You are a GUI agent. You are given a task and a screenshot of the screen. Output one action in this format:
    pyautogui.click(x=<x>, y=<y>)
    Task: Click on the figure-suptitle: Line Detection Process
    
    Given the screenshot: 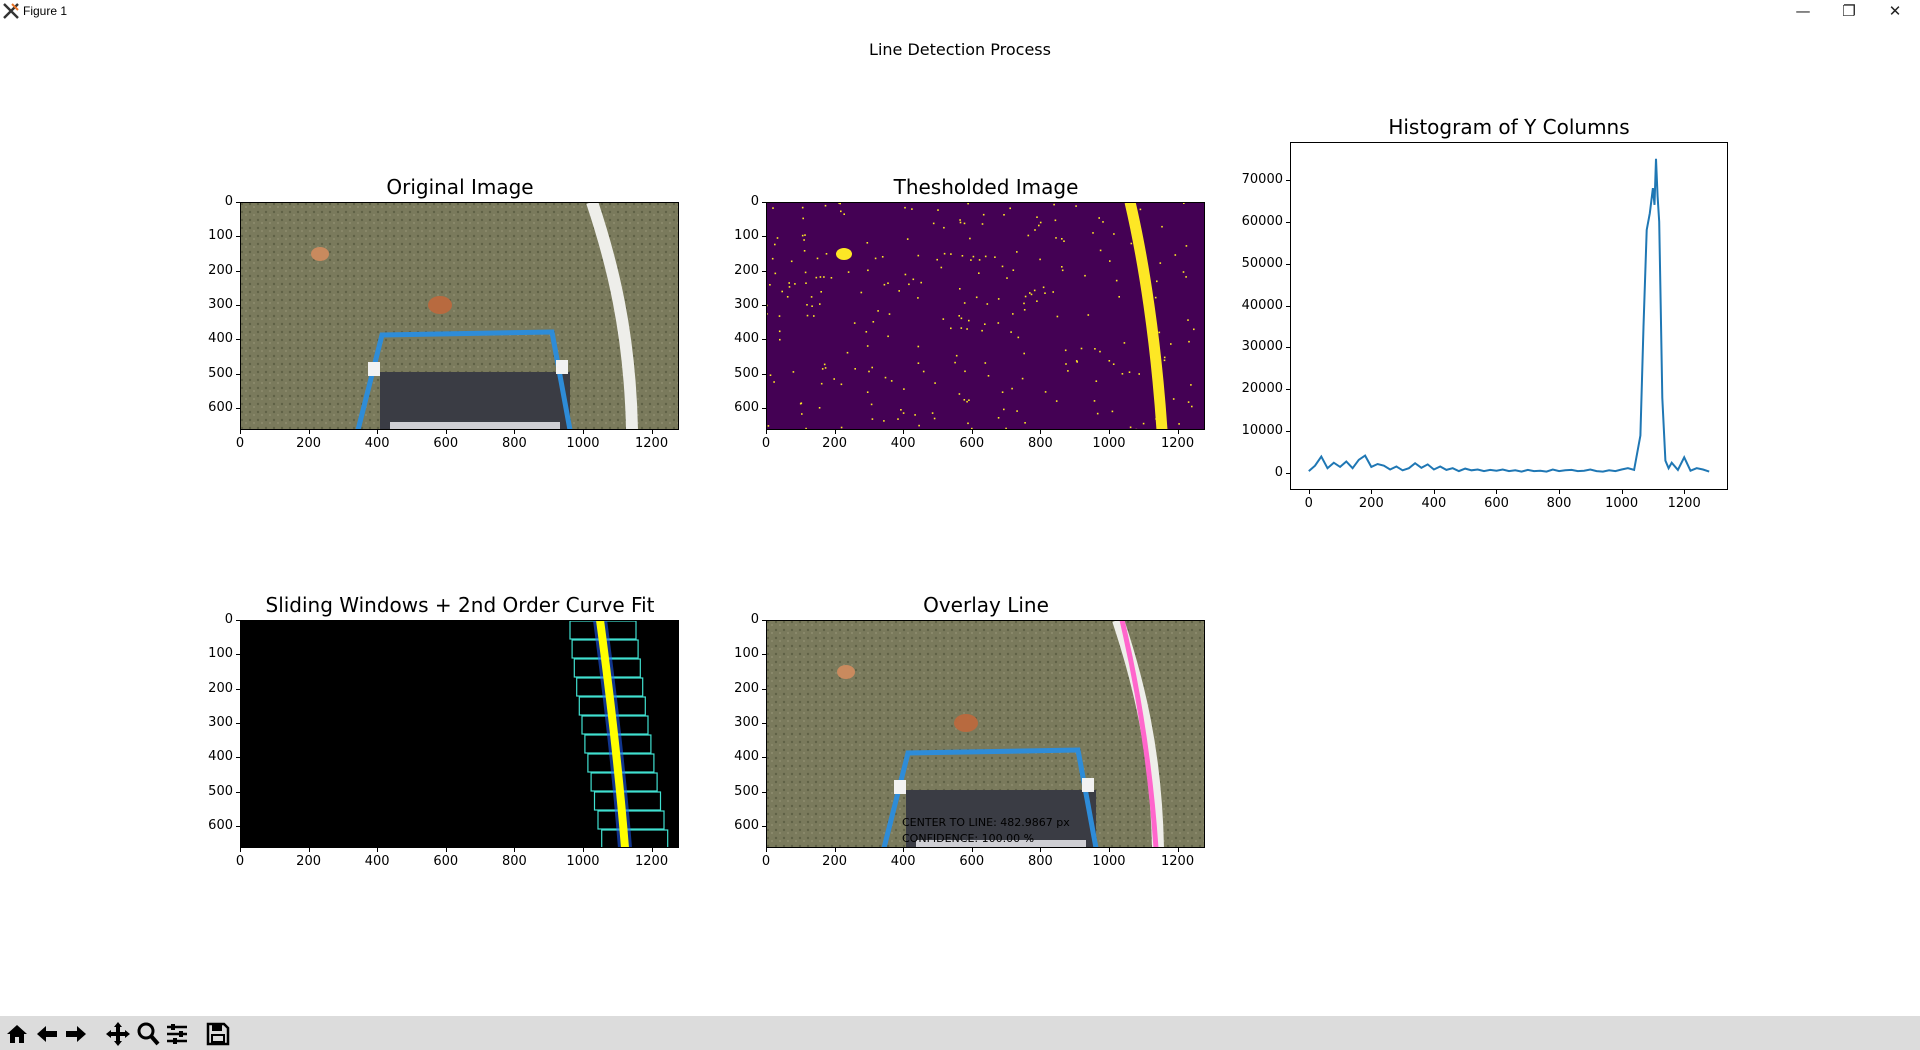 What is the action you would take?
    pyautogui.click(x=960, y=49)
    